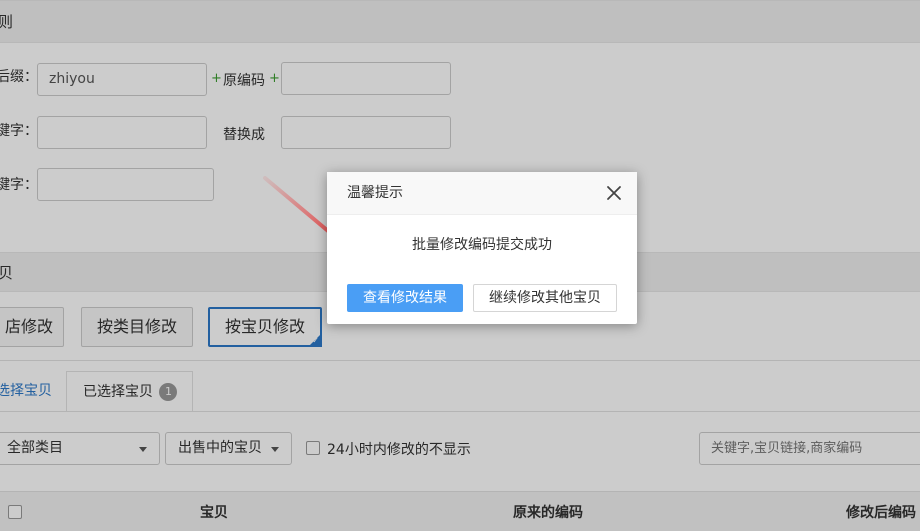 The image size is (920, 531). I want to click on dialog-title: 温馨提示, so click(375, 193).